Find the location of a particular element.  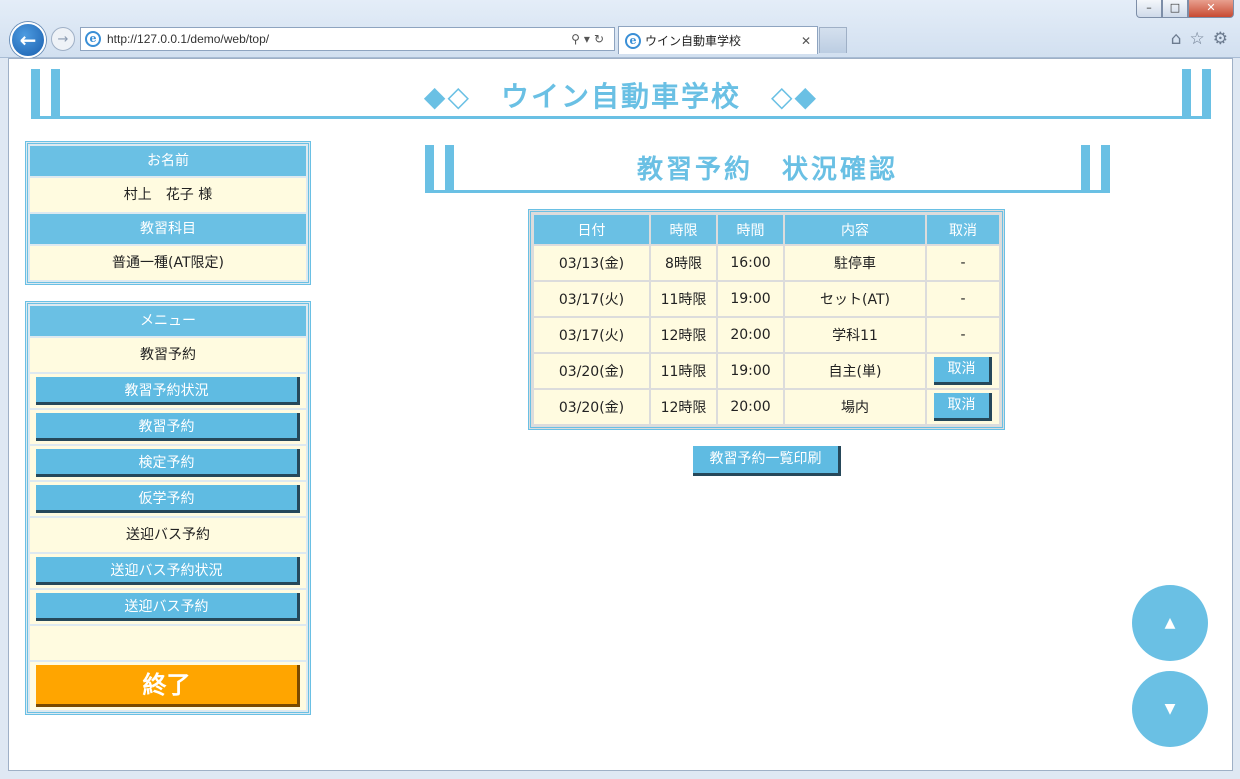

menu-exam-reserve-button: 検定予約 is located at coordinates (168, 463).